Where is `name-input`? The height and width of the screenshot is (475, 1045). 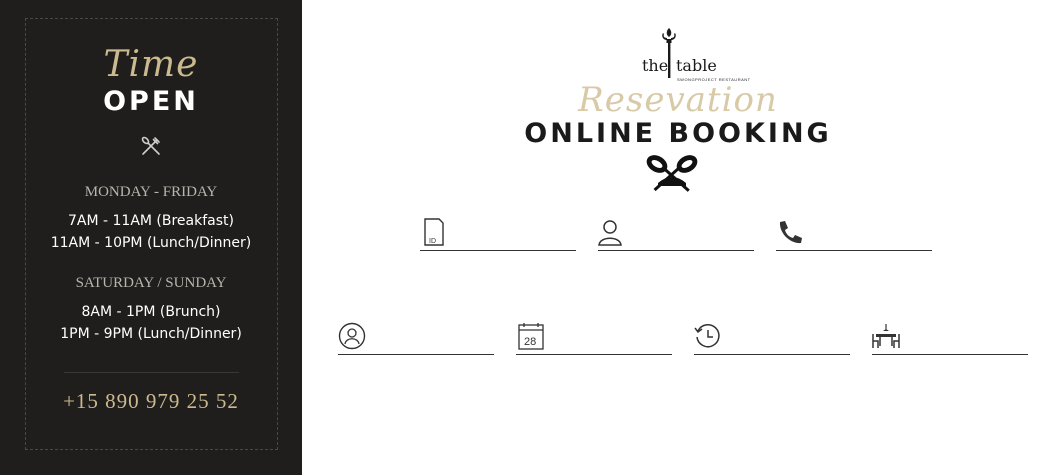
name-input is located at coordinates (694, 234).